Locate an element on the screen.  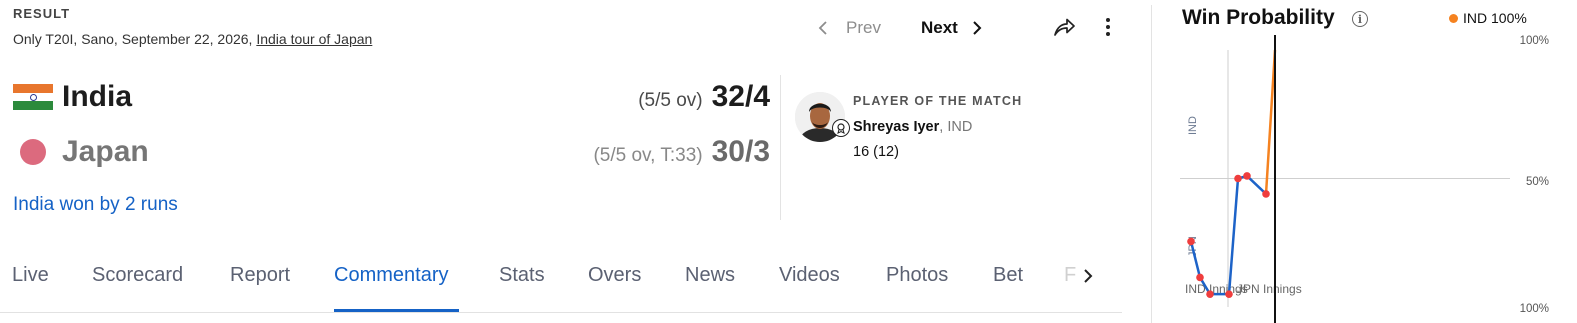
team-score: 30/3 is located at coordinates (740, 151).